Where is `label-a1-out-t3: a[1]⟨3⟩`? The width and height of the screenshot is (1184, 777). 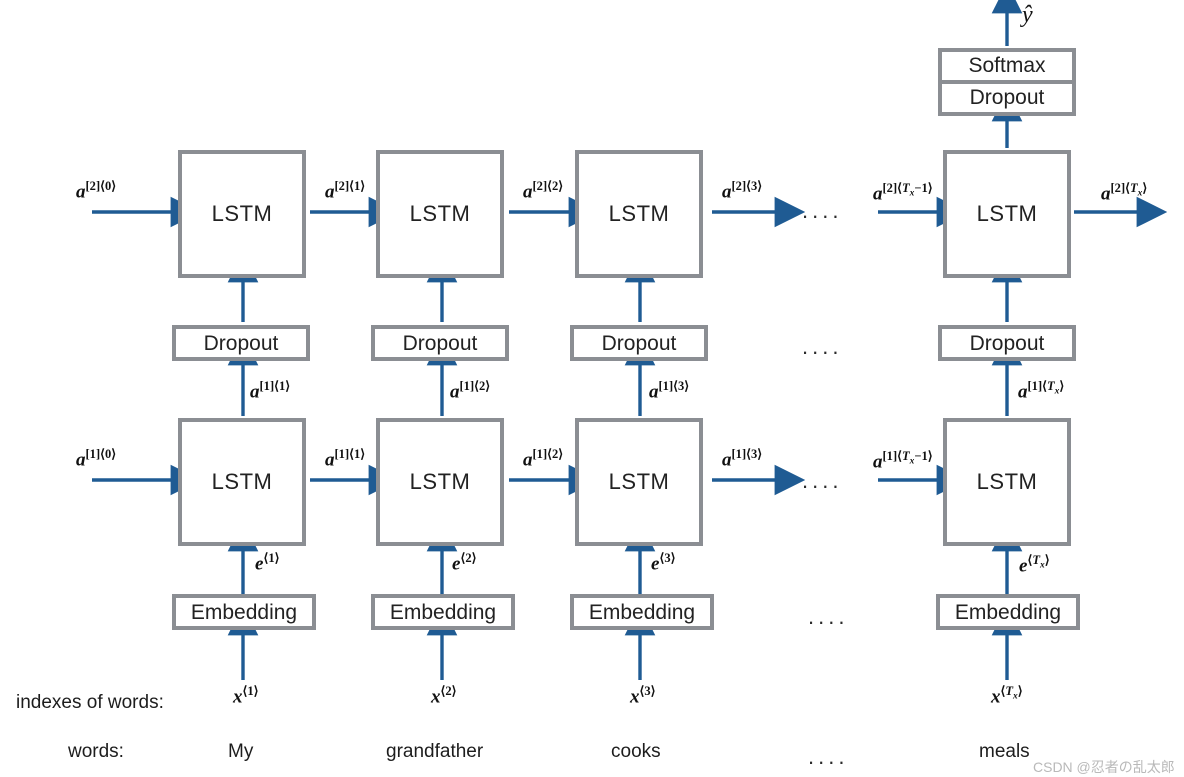 label-a1-out-t3: a[1]⟨3⟩ is located at coordinates (742, 459).